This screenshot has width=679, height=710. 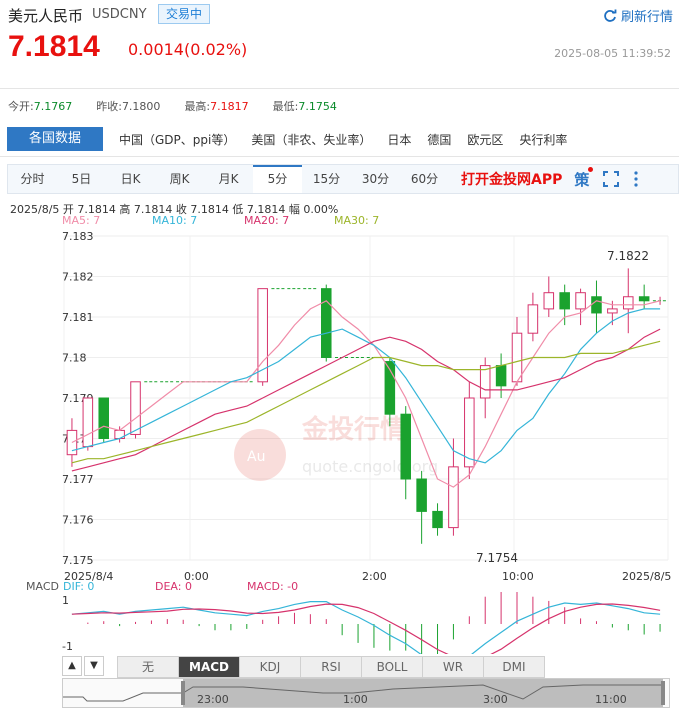 What do you see at coordinates (370, 466) in the screenshot?
I see `watermark-url: quote.cngold.org` at bounding box center [370, 466].